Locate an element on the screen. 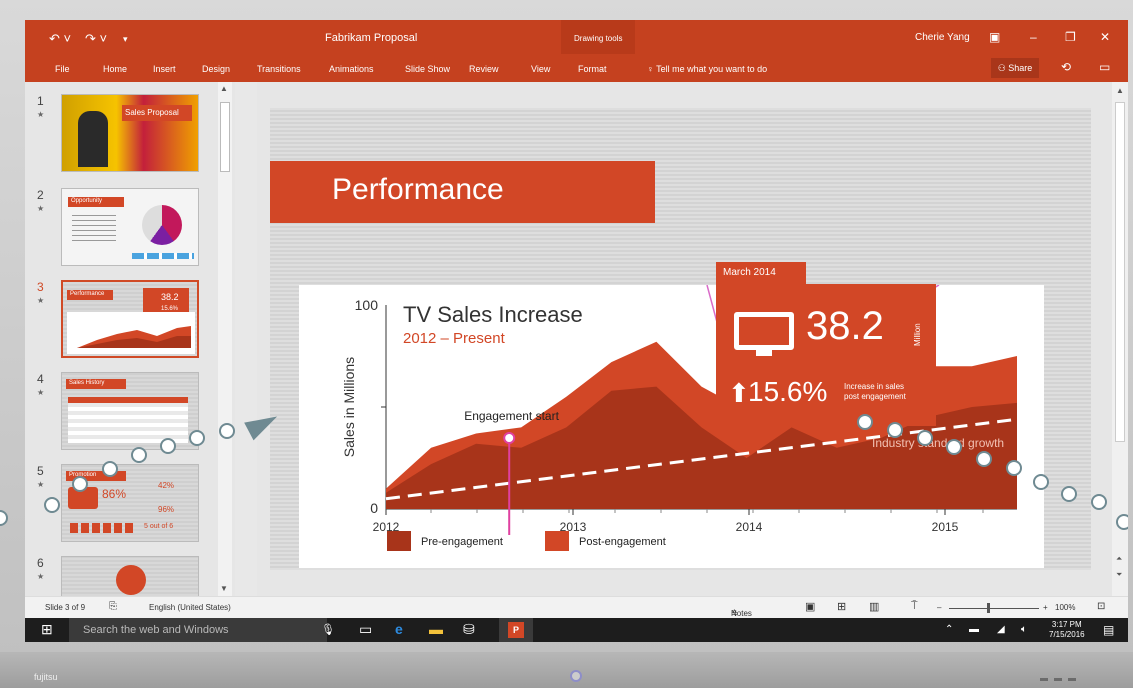 Image resolution: width=1133 pixels, height=688 pixels. engagement-marker is located at coordinates (509, 438).